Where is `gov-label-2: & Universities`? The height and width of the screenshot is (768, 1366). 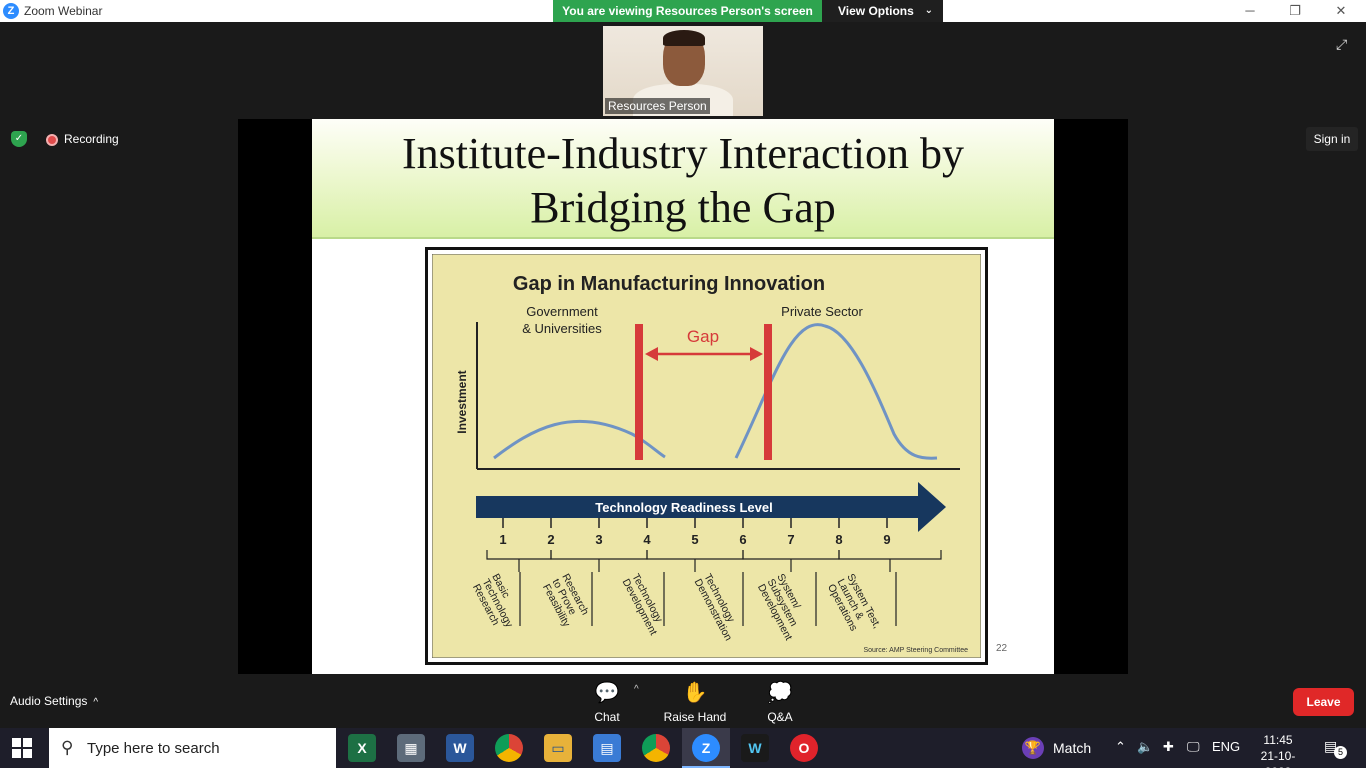
gov-label-2: & Universities is located at coordinates (562, 328).